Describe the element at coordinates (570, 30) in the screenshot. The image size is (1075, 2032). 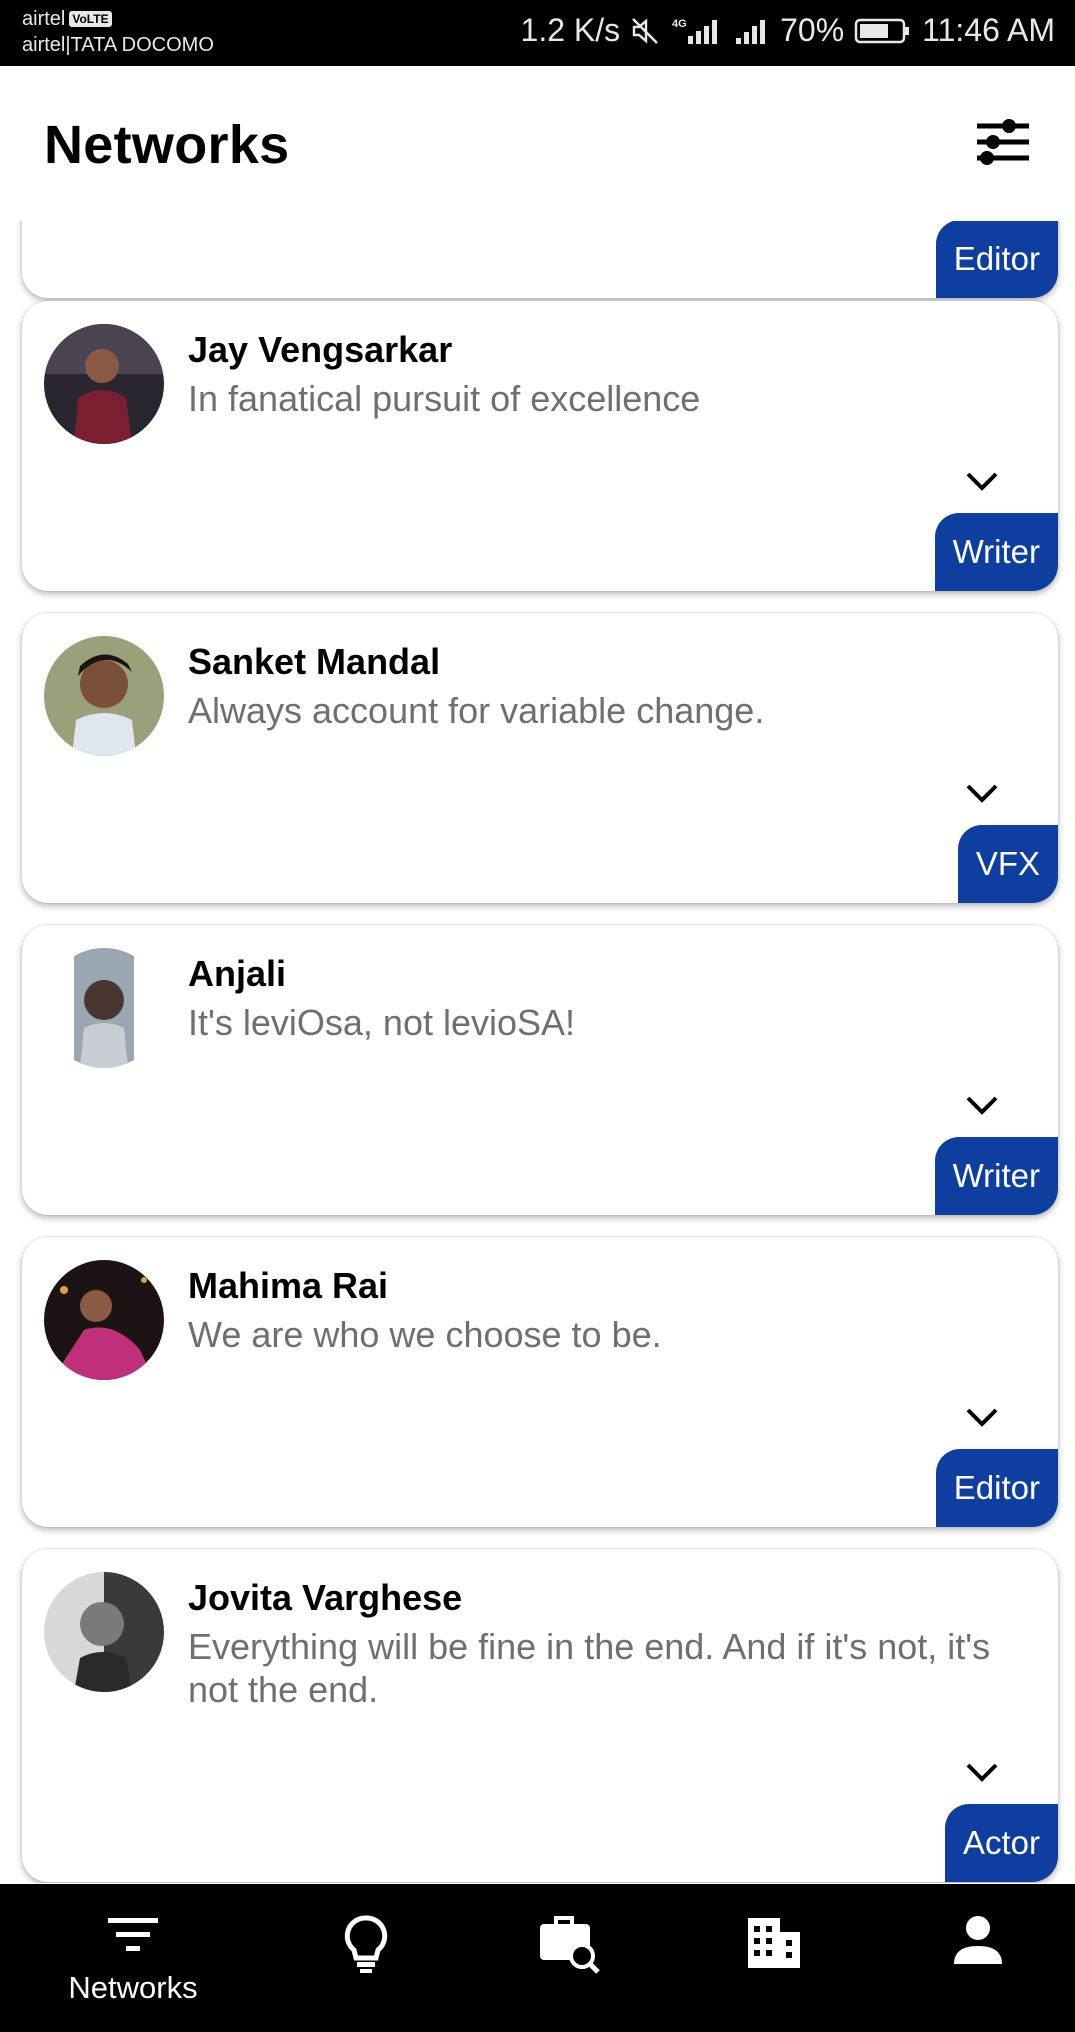
I see `network-speed: 1.2 K/s` at that location.